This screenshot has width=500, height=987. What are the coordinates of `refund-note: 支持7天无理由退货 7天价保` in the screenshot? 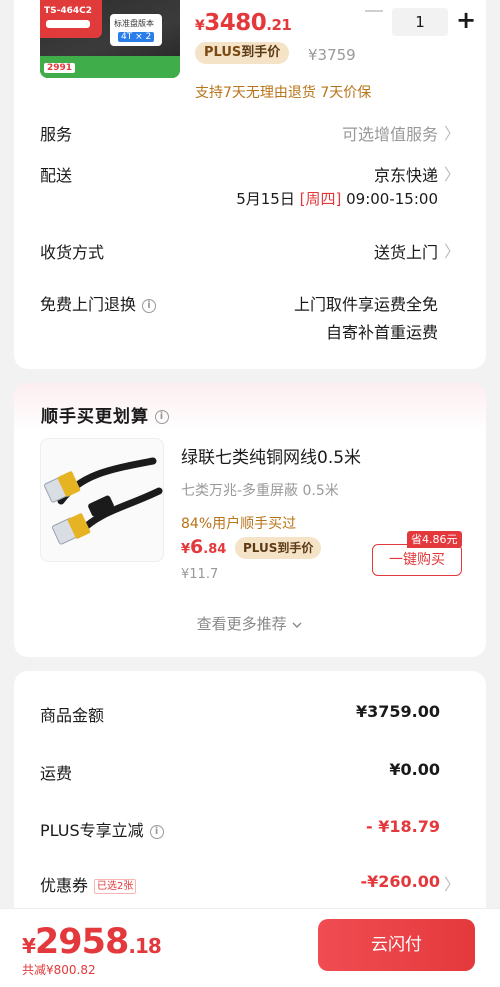 It's located at (283, 93).